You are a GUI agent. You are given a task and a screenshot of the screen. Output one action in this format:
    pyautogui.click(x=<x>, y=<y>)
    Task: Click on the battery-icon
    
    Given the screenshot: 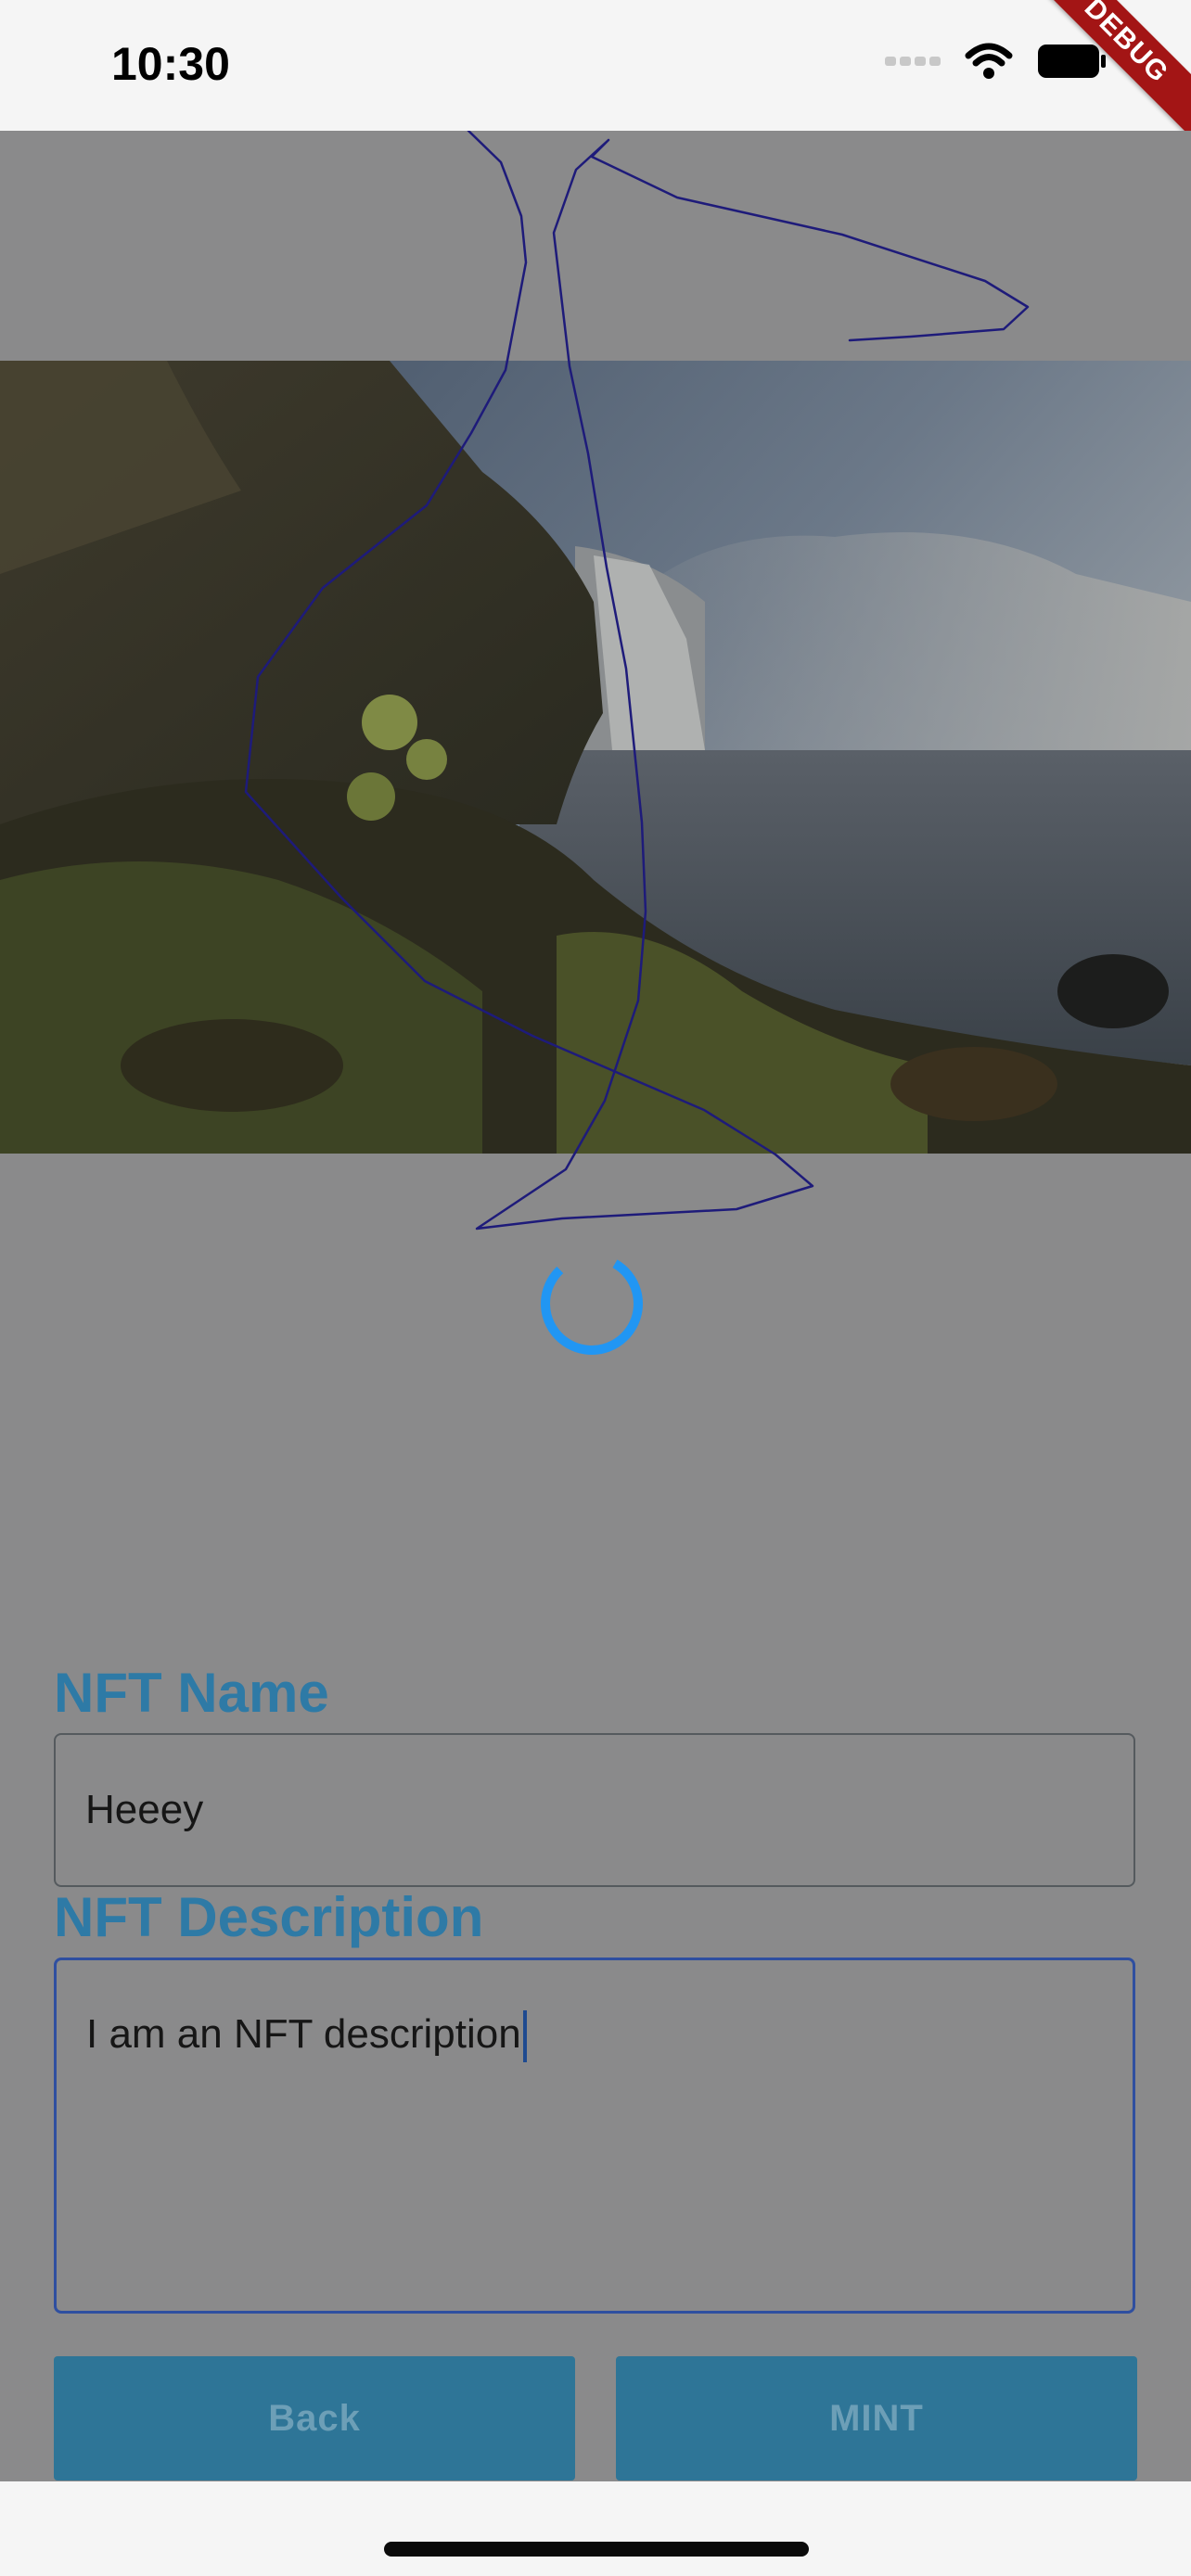 What is the action you would take?
    pyautogui.click(x=1073, y=64)
    